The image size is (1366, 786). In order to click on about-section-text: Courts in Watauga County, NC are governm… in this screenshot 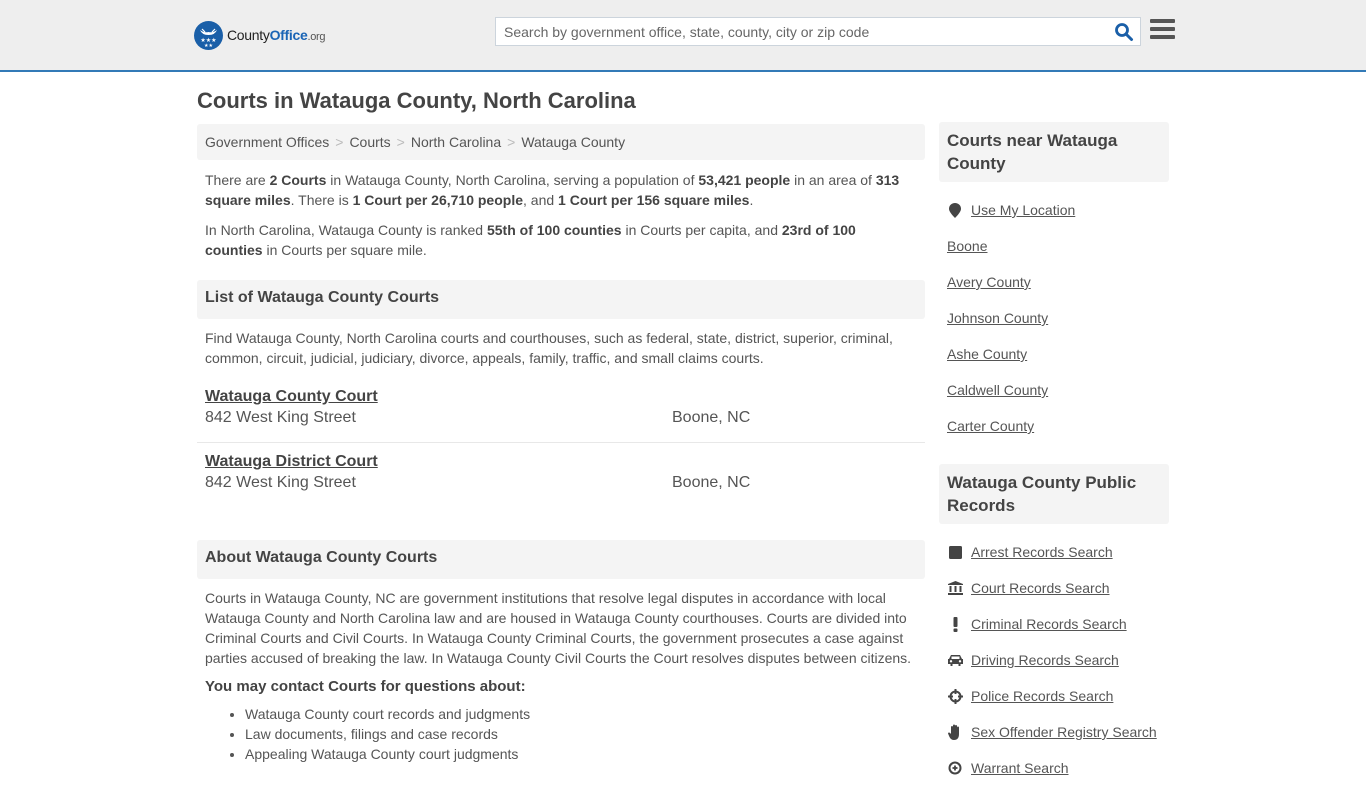, I will do `click(558, 628)`.